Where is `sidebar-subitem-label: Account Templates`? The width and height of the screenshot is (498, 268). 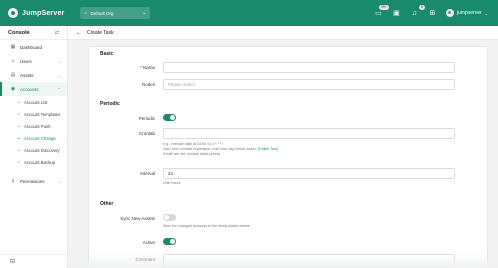
sidebar-subitem-label: Account Templates is located at coordinates (42, 114).